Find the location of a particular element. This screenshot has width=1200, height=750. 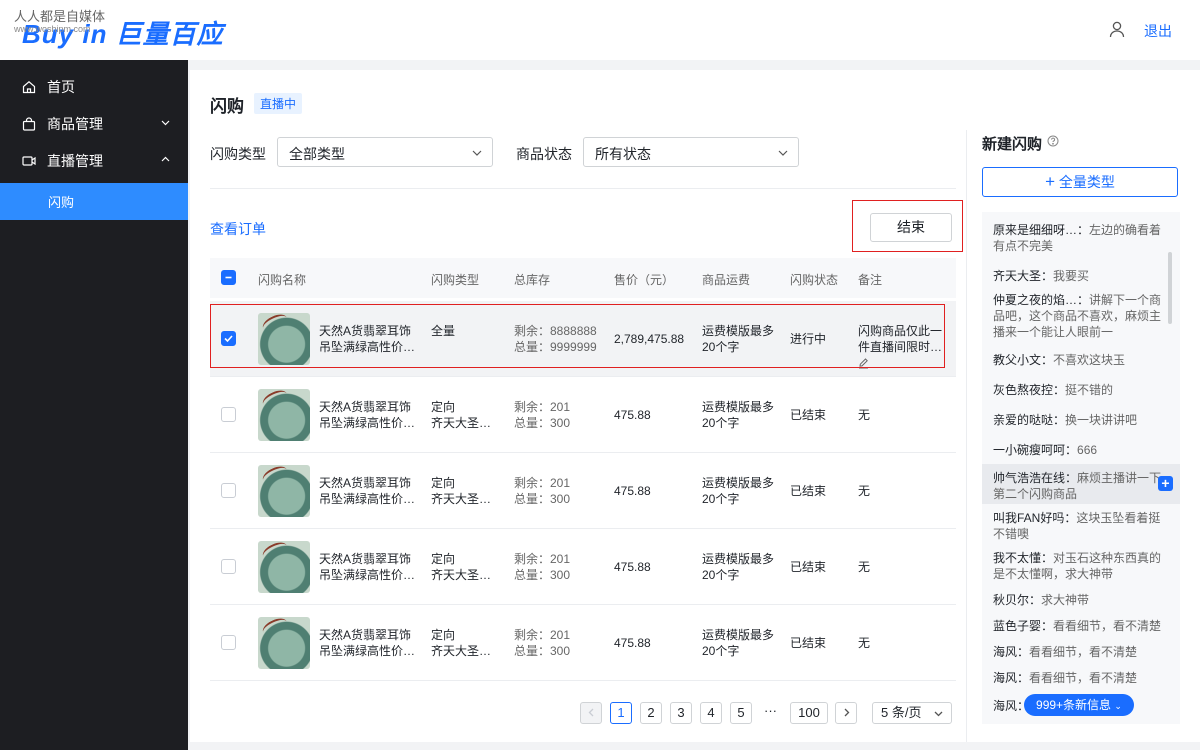

page-ellipsis: ··· is located at coordinates (770, 710).